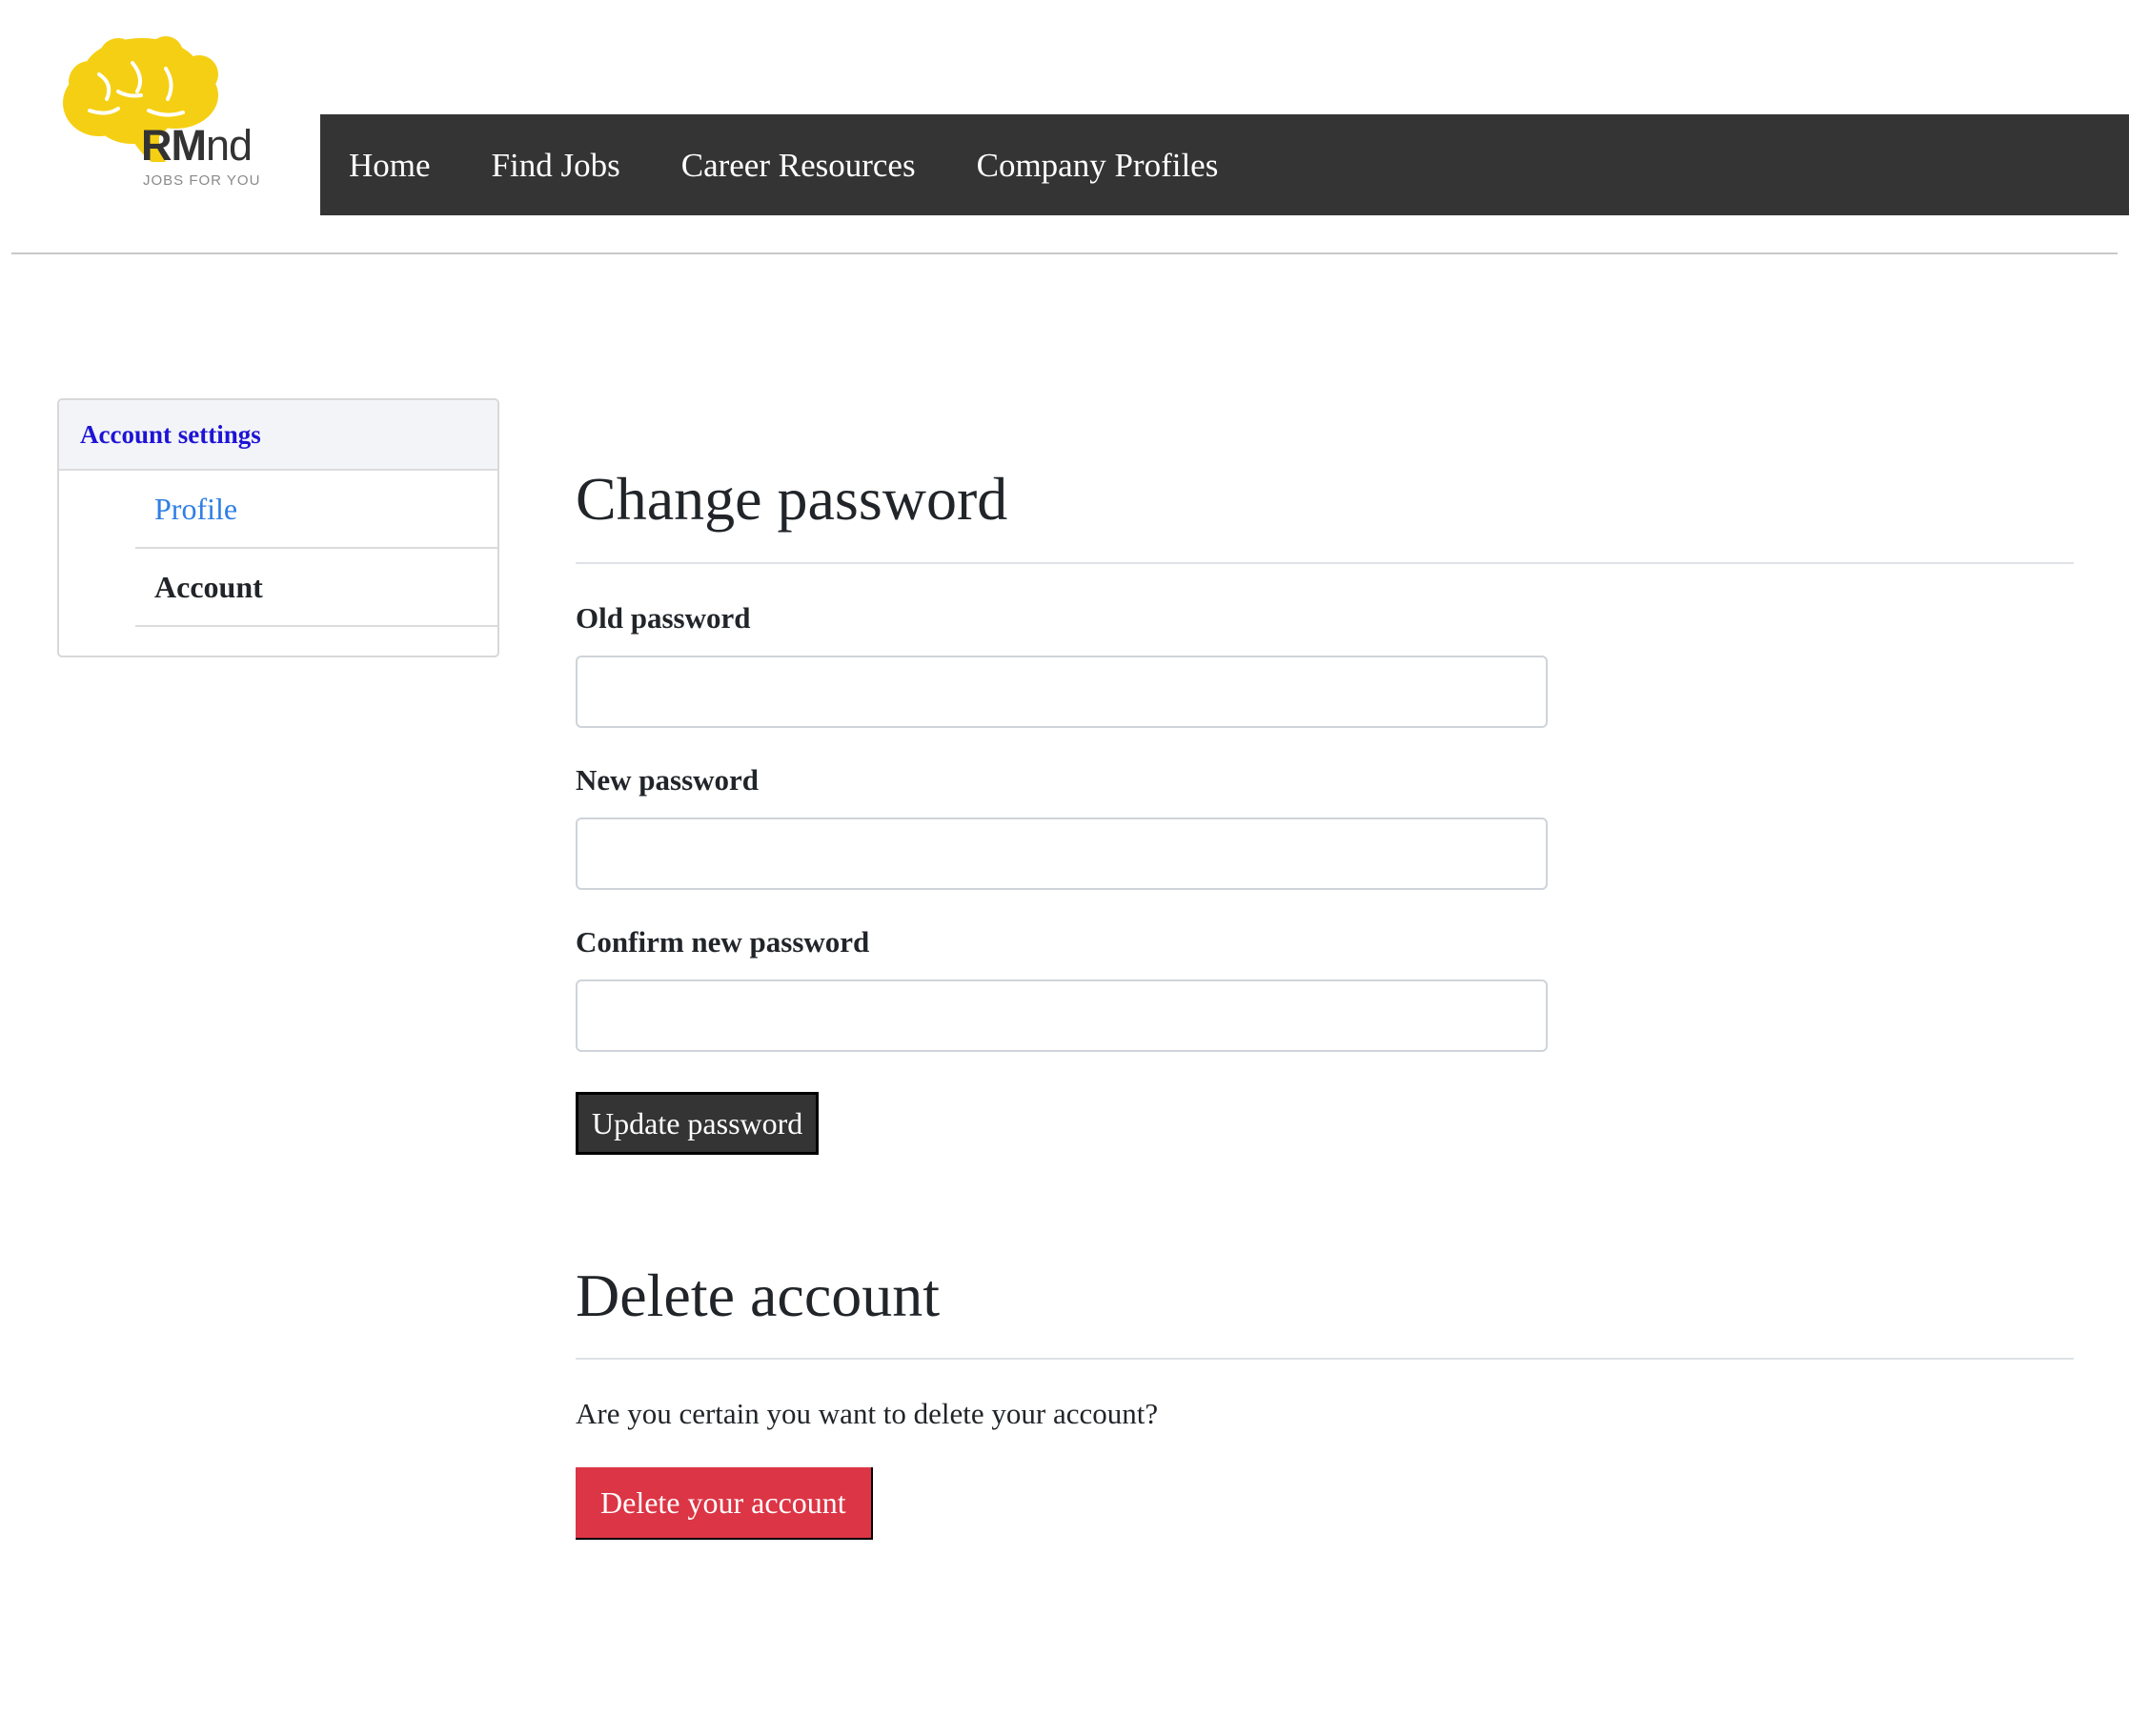 The width and height of the screenshot is (2129, 1736). What do you see at coordinates (792, 499) in the screenshot?
I see `change-password-title: Change password` at bounding box center [792, 499].